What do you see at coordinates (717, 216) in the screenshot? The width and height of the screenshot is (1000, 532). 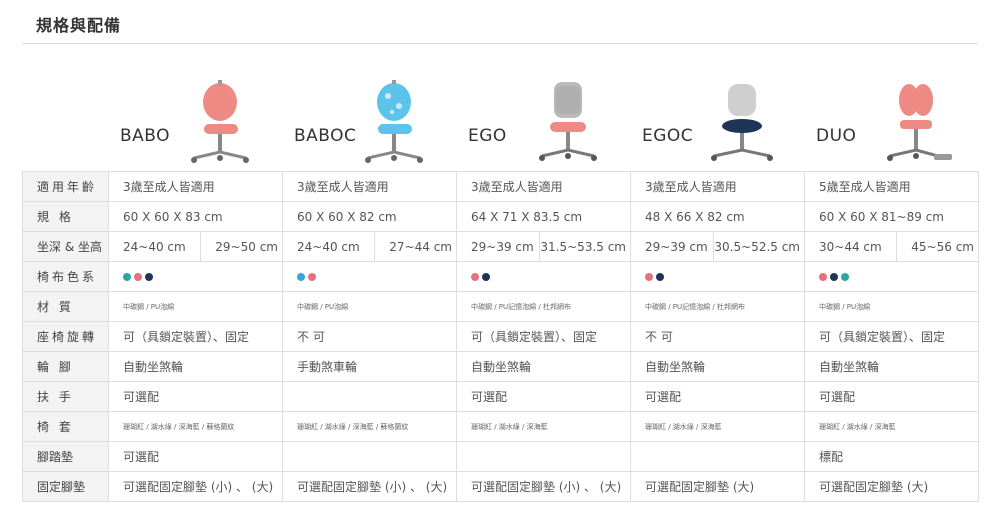 I see `table-cell: 48 X 66 X 82 cm` at bounding box center [717, 216].